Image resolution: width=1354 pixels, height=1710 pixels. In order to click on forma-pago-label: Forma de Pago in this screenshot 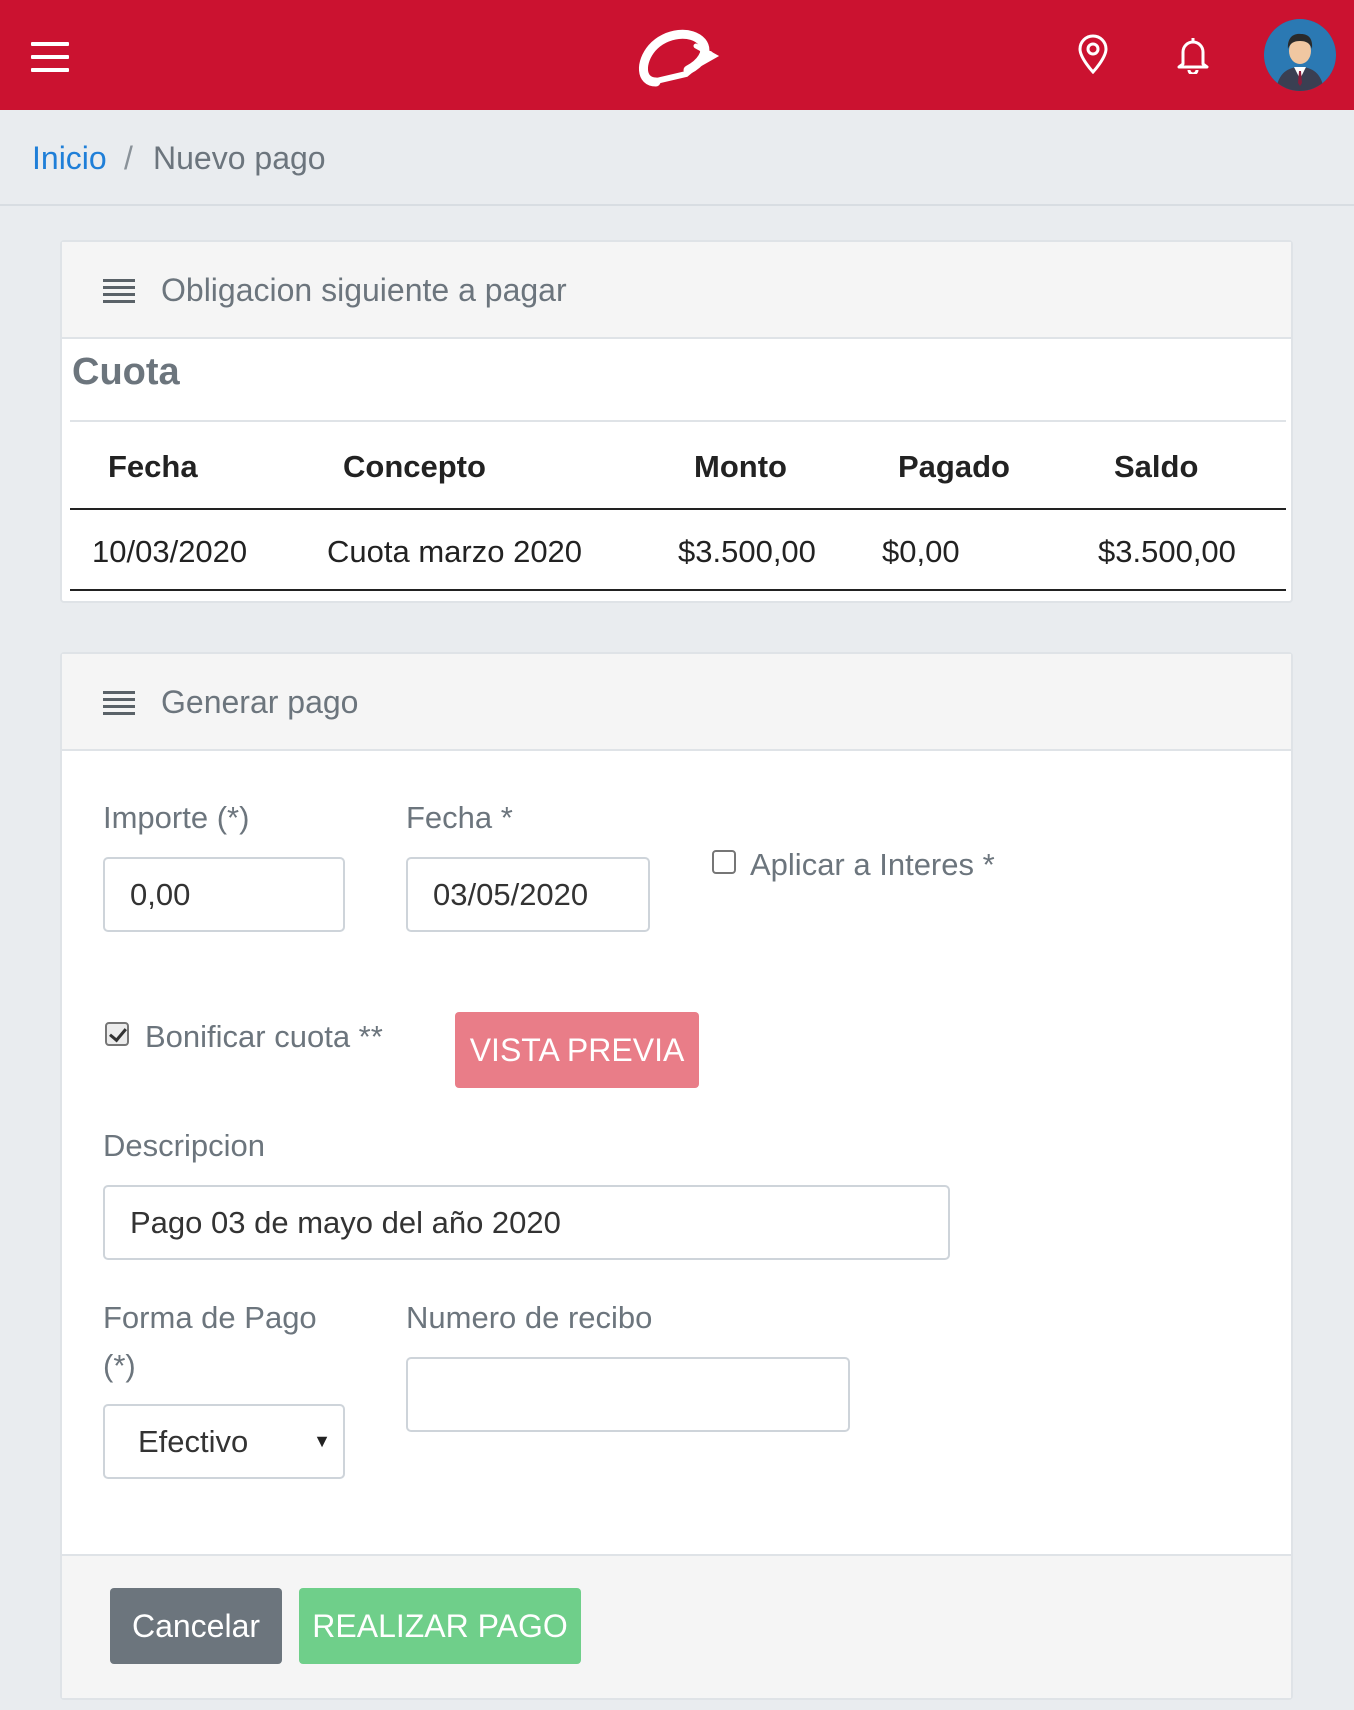, I will do `click(210, 1317)`.